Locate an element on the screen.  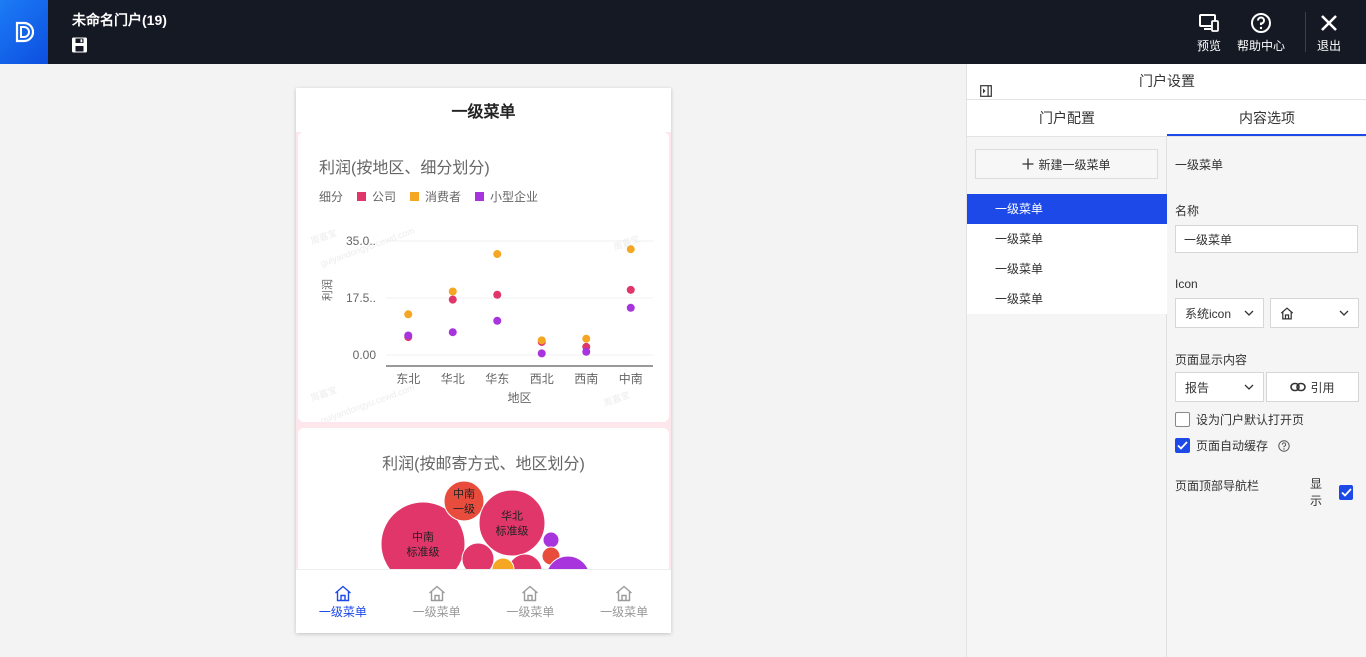
panel-header: 门户设置 is located at coordinates (1166, 82).